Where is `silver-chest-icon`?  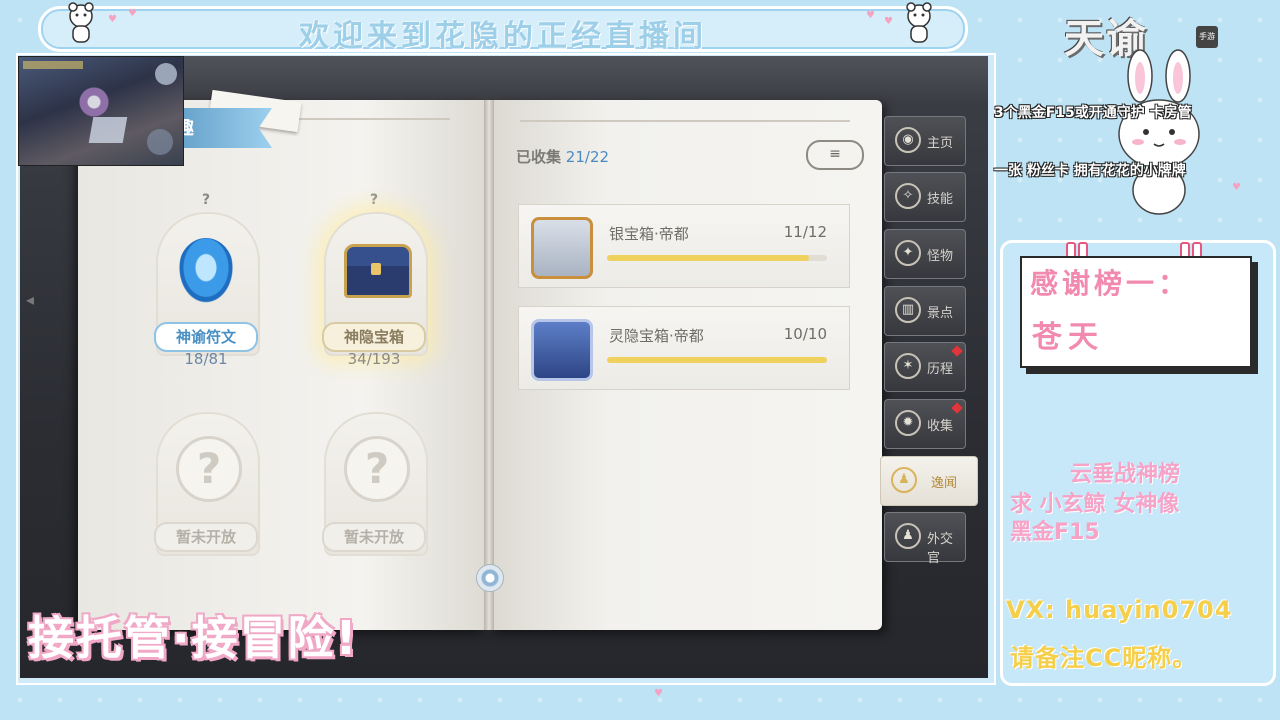
silver-chest-icon is located at coordinates (562, 248).